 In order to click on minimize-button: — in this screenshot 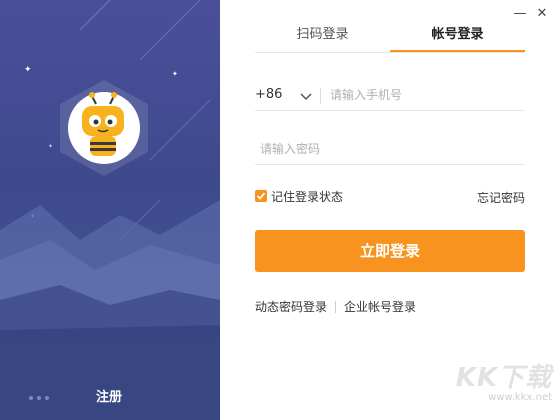, I will do `click(520, 14)`.